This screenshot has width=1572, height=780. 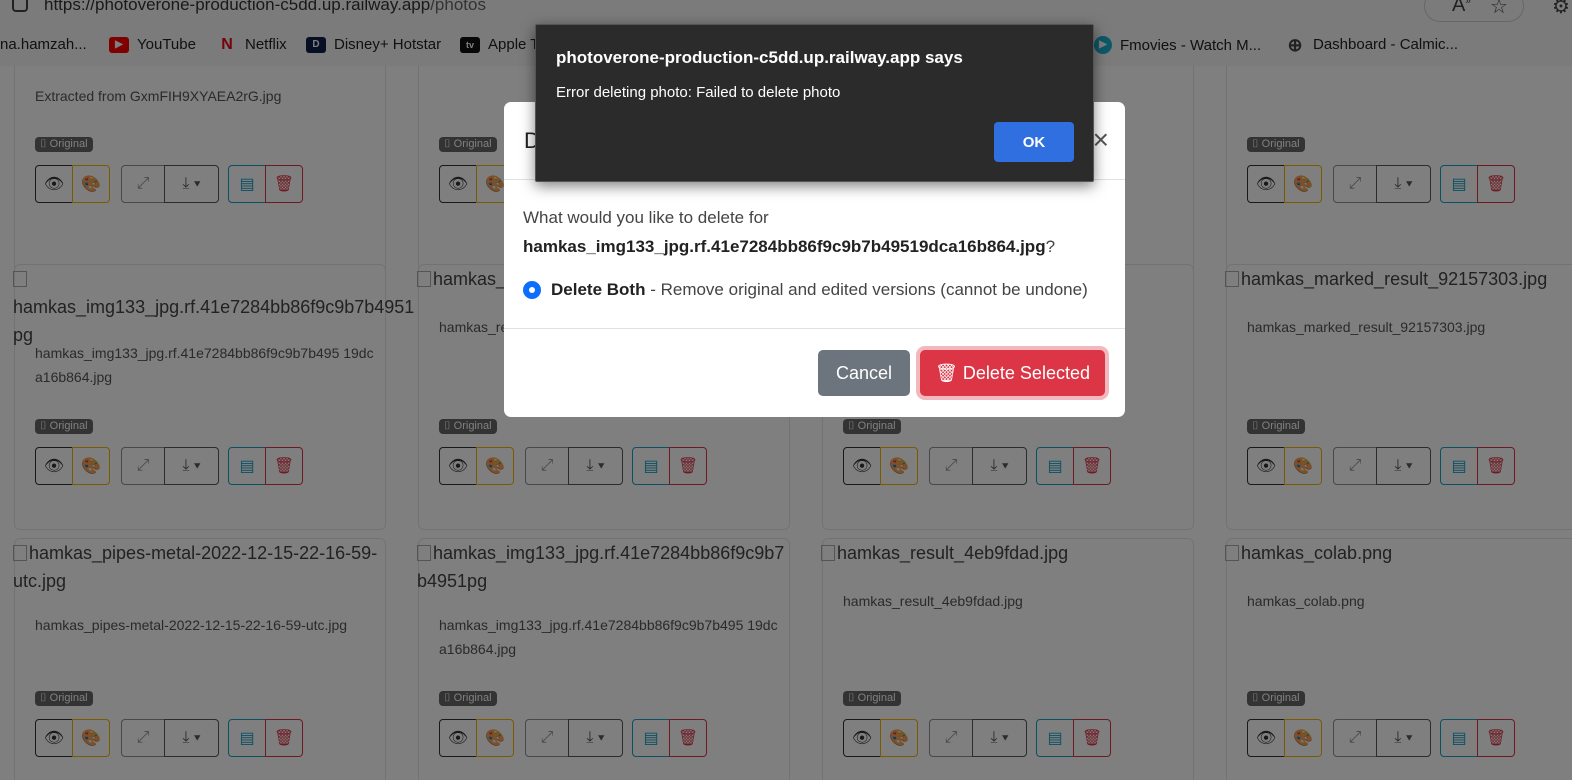 I want to click on option-label: Delete Both, so click(x=598, y=289).